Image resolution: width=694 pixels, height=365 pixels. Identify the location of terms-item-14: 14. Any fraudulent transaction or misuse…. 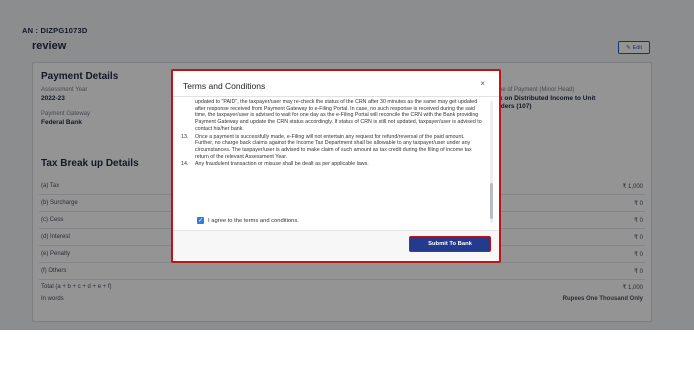
(332, 164).